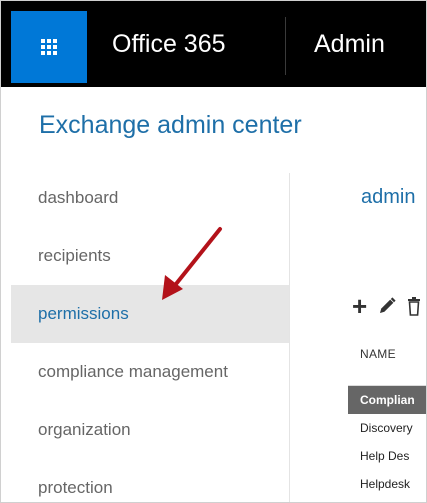  I want to click on table-row: Helpdesk, so click(387, 484).